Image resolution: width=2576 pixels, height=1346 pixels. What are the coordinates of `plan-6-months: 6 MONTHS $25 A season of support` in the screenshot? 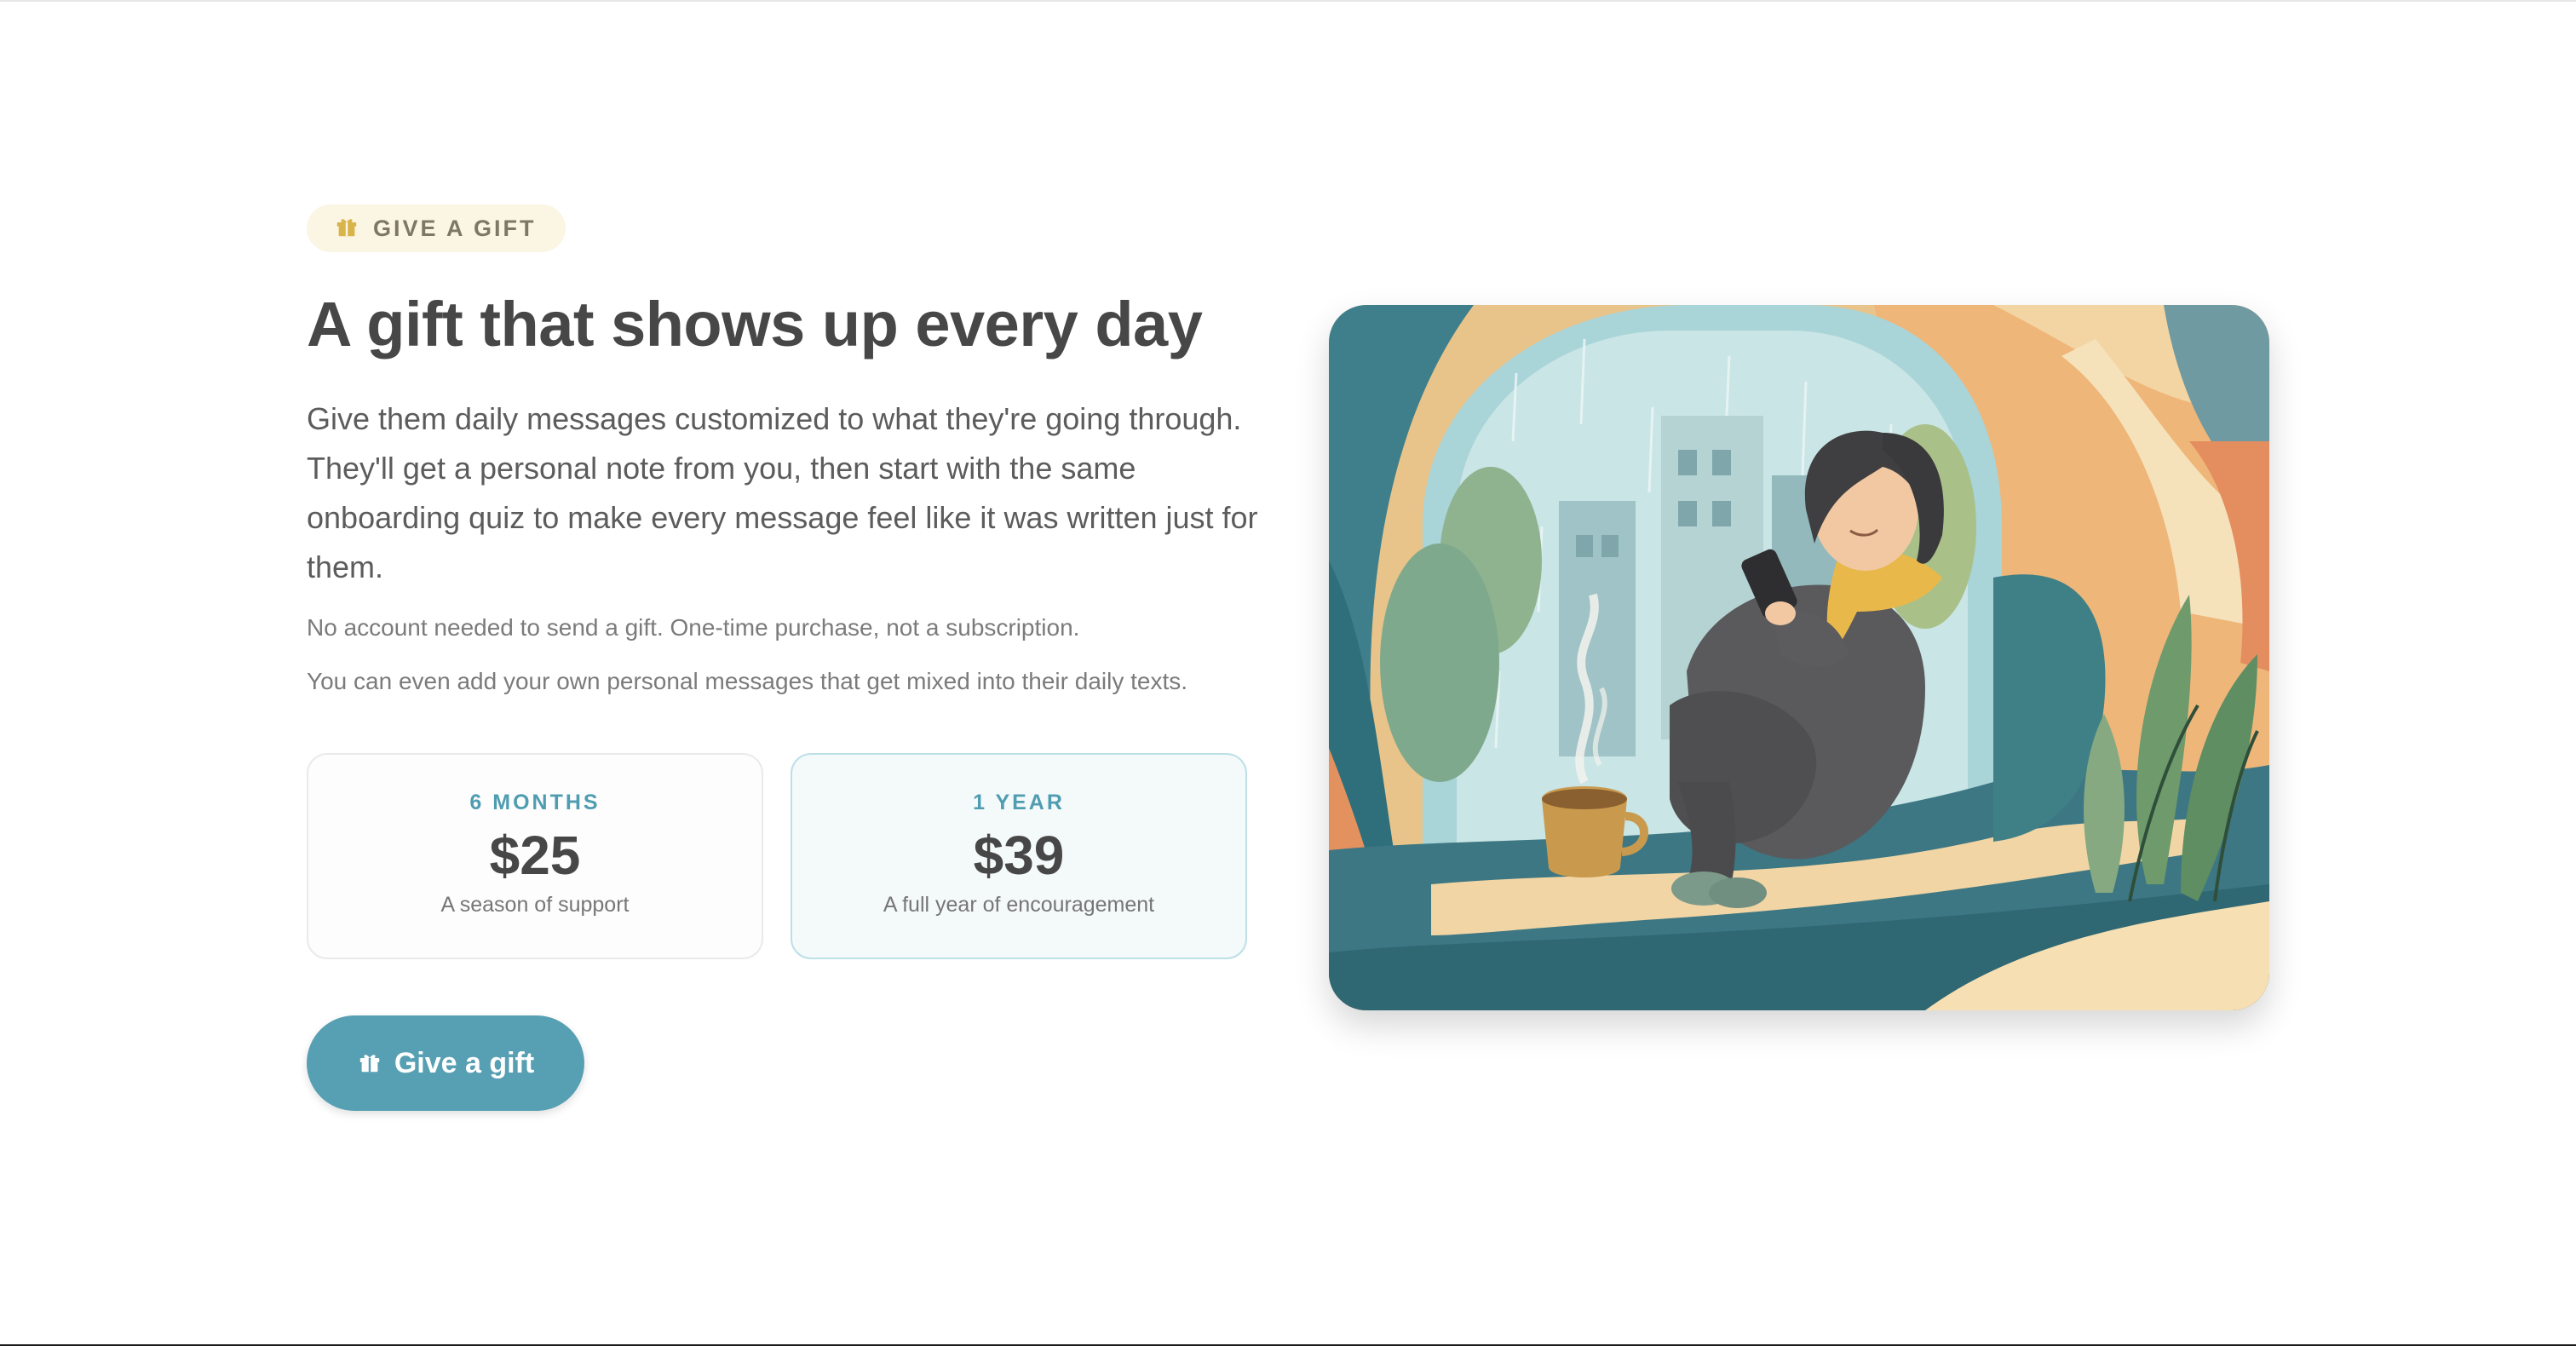 It's located at (535, 856).